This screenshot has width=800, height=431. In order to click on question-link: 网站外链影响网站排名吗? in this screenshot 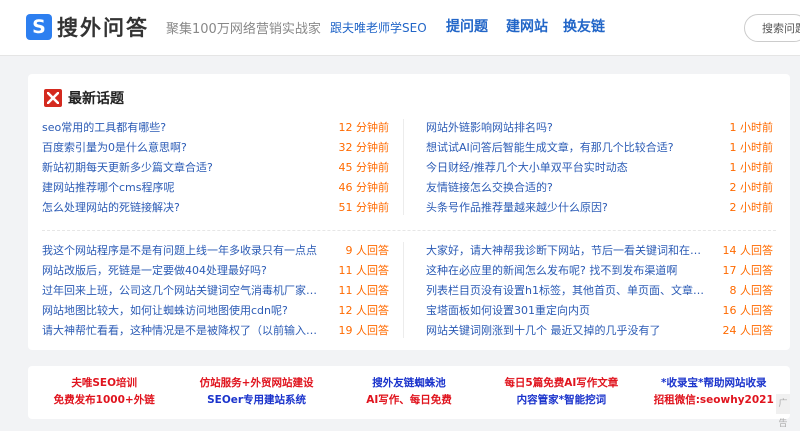, I will do `click(489, 127)`.